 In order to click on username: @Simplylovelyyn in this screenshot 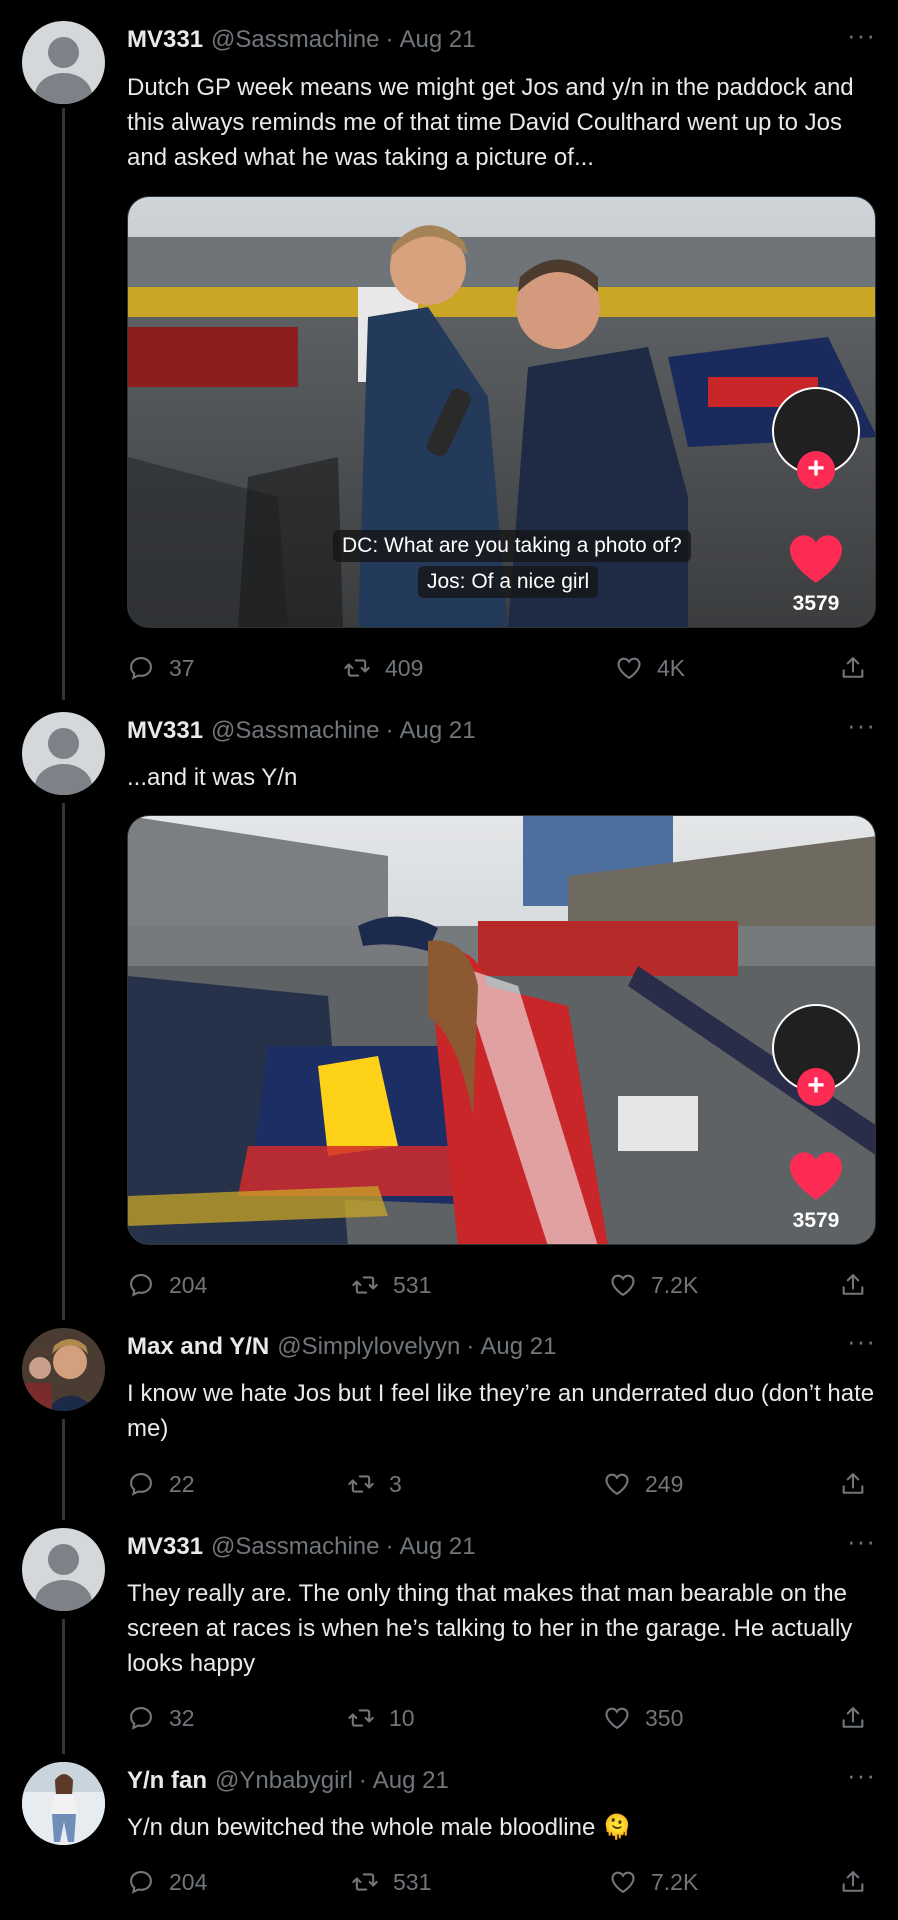, I will do `click(368, 1347)`.